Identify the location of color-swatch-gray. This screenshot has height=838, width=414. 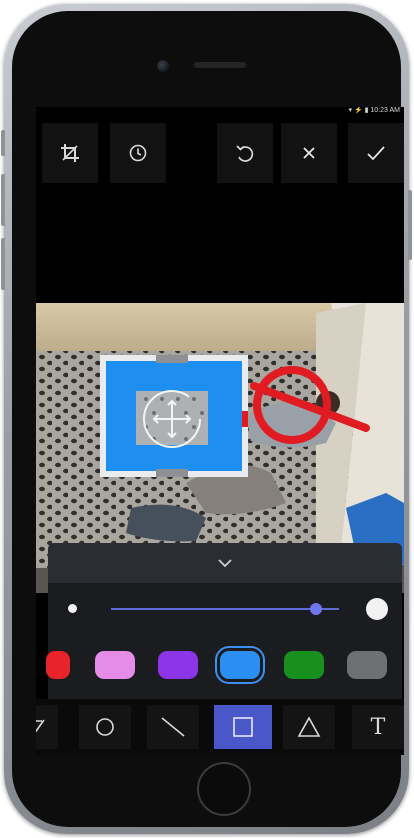
(367, 665).